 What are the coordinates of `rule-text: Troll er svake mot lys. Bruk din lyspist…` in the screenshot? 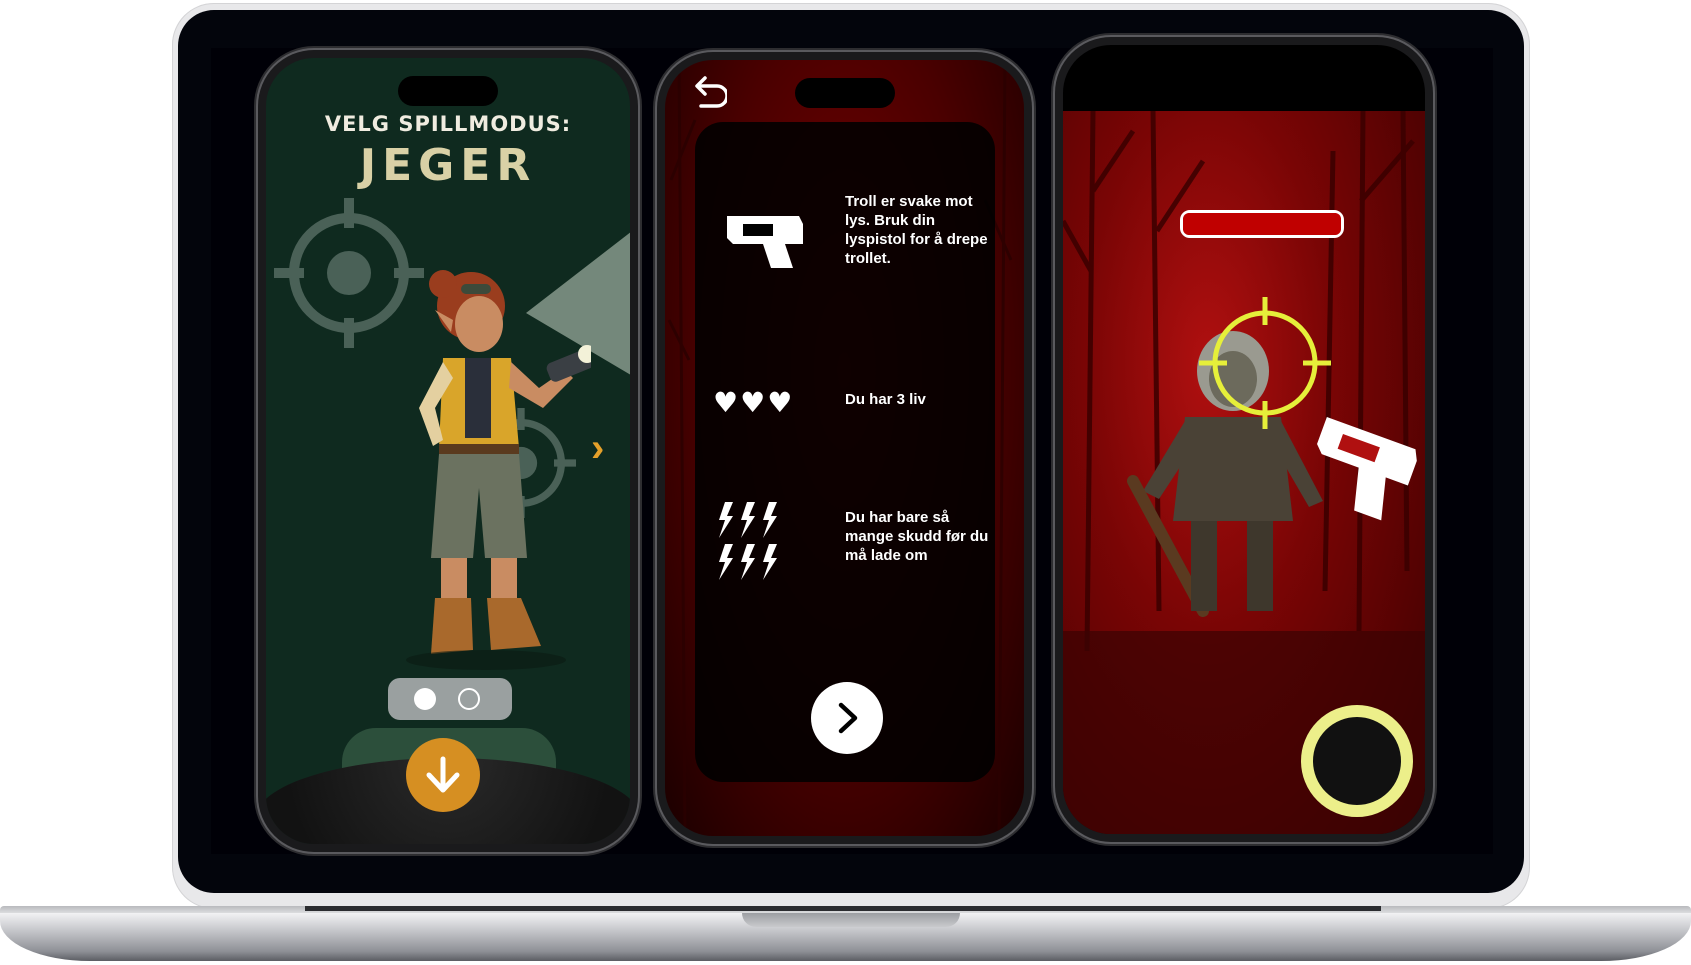 It's located at (916, 230).